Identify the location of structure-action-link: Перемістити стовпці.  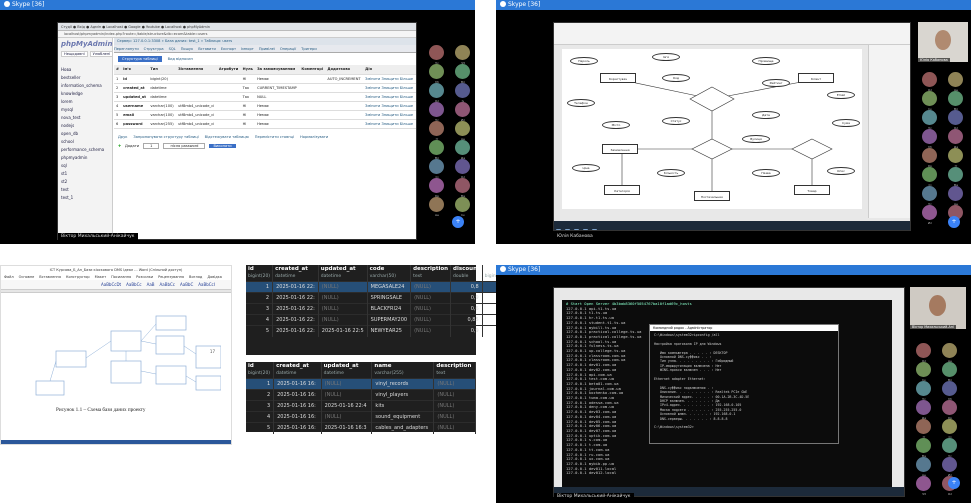
(274, 137).